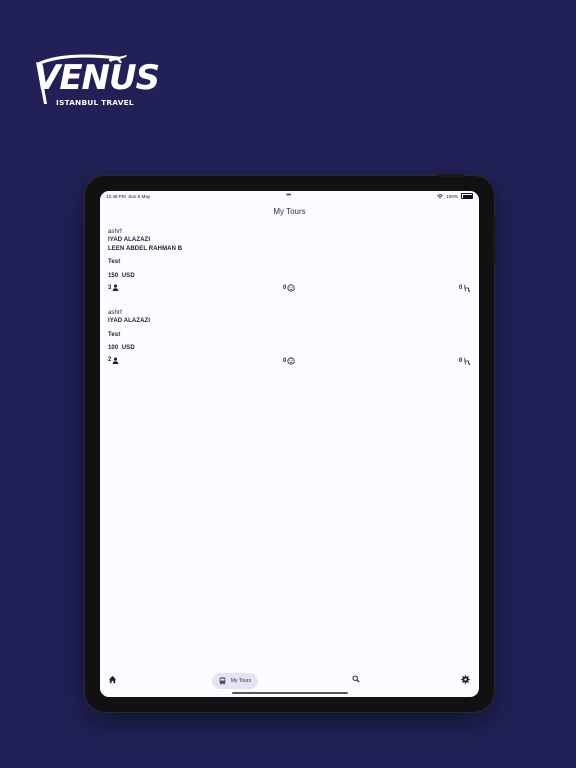  I want to click on logo-tagline: ISTANBUL TRAVEL, so click(95, 102).